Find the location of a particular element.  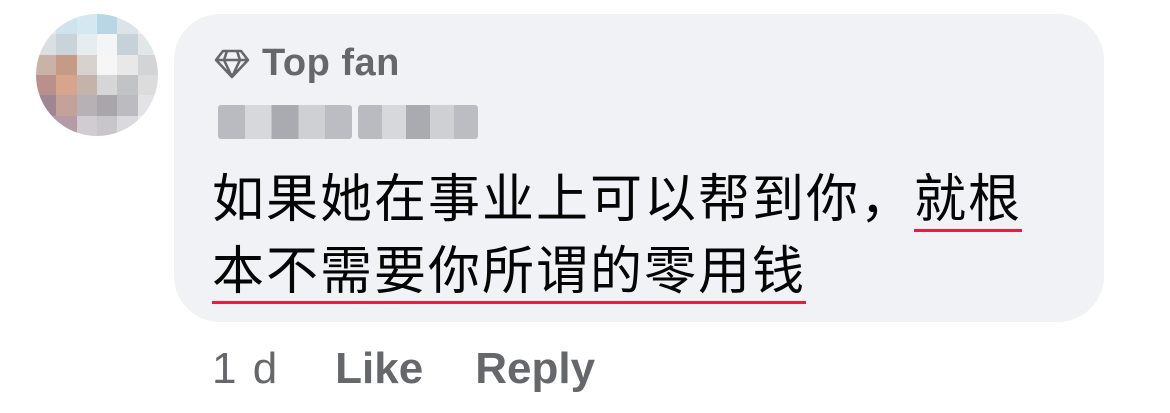

author-name-redacted is located at coordinates (348, 122).